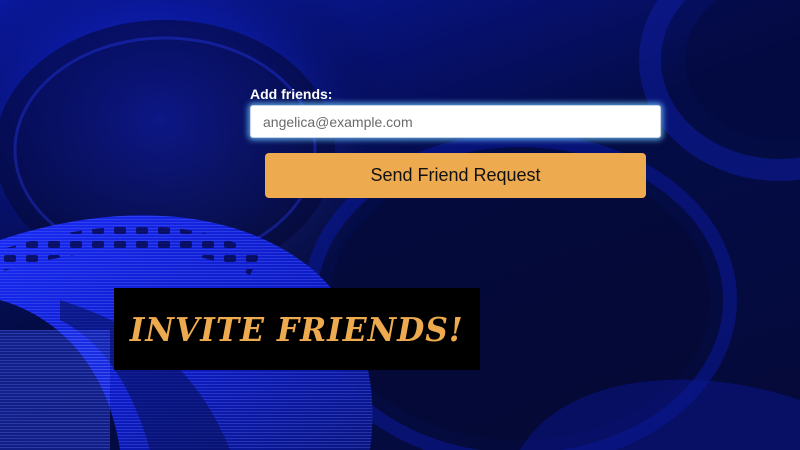 The width and height of the screenshot is (800, 450). I want to click on add-friends-label: Add friends:, so click(291, 94).